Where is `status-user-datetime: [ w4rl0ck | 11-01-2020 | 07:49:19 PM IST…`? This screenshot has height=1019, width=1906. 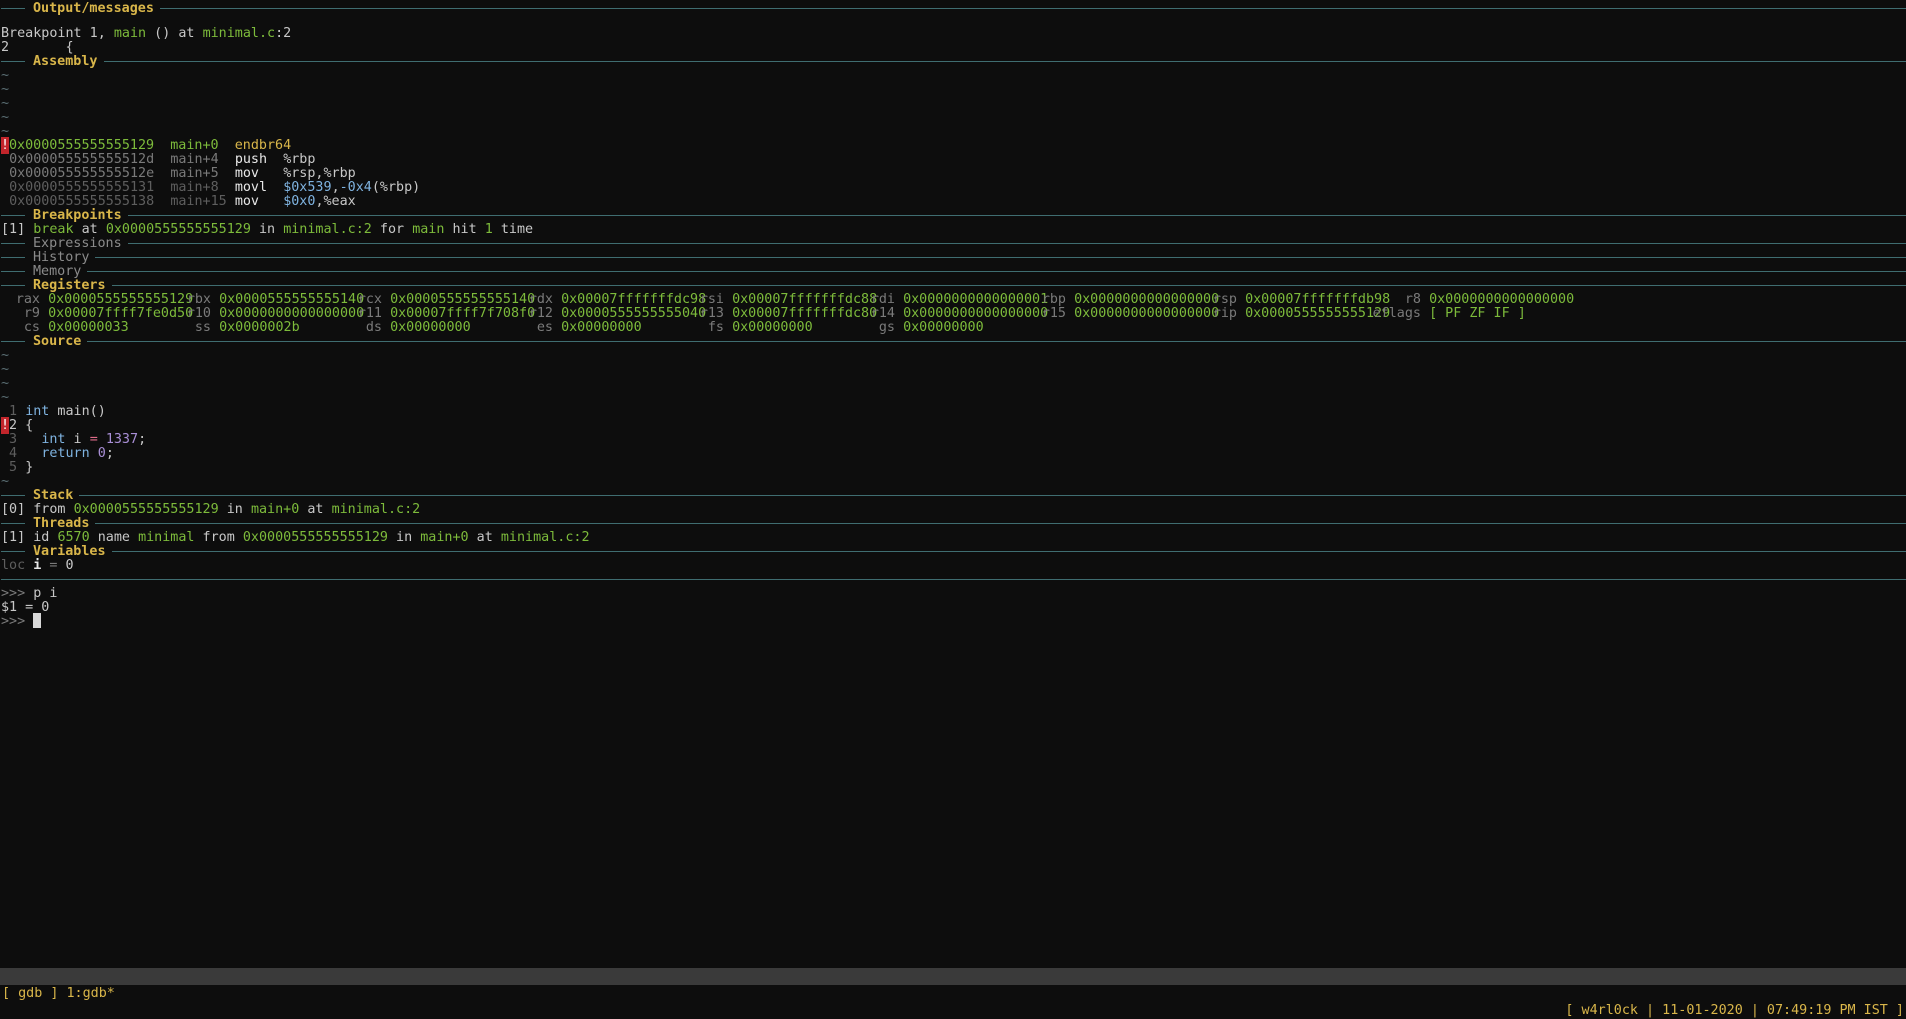
status-user-datetime: [ w4rl0ck | 11-01-2020 | 07:49:19 PM IST… is located at coordinates (1734, 1010).